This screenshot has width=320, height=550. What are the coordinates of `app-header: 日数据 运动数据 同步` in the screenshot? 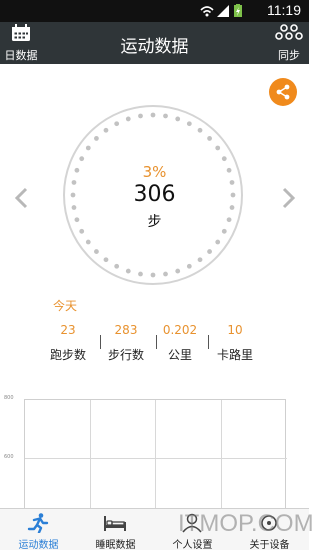 It's located at (154, 43).